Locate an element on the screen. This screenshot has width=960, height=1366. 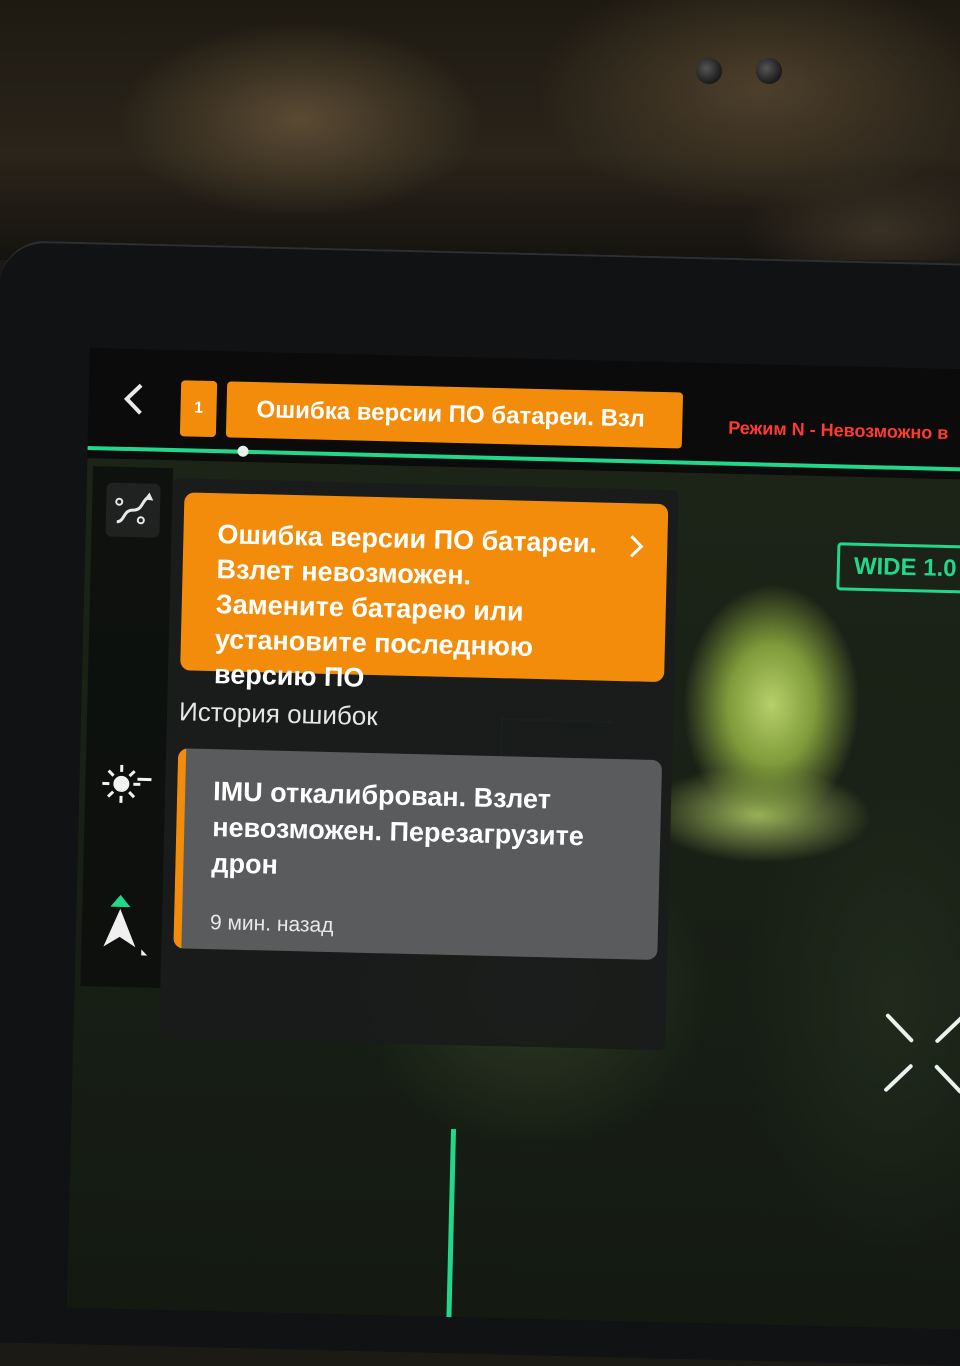
route-button is located at coordinates (132, 509).